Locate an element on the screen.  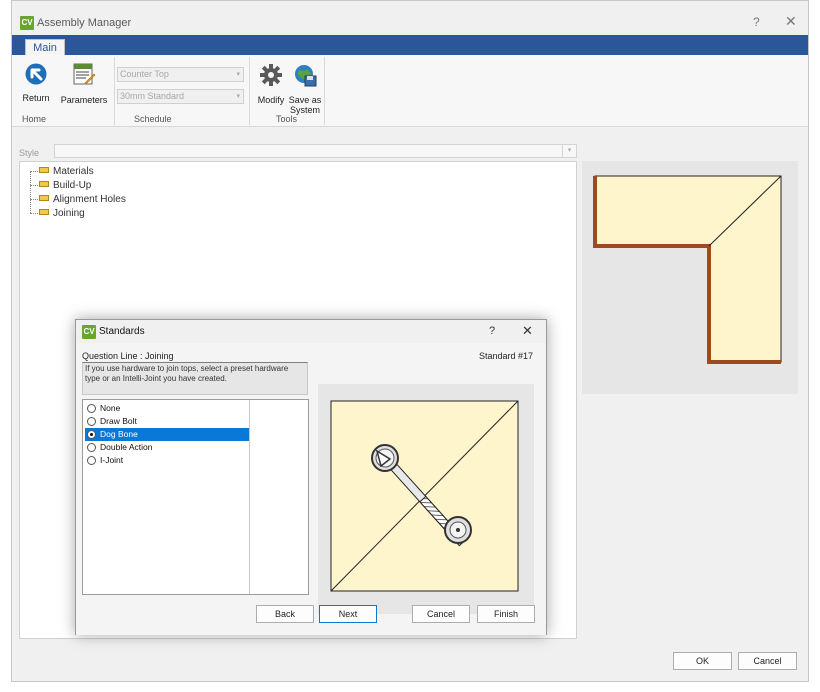
back-button: Back is located at coordinates (285, 614).